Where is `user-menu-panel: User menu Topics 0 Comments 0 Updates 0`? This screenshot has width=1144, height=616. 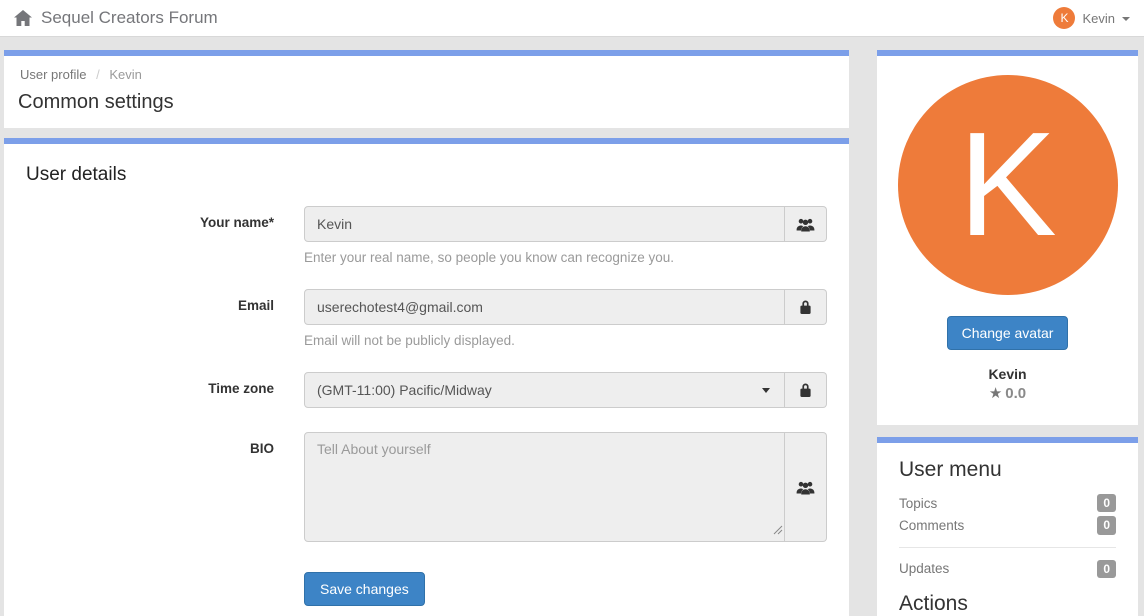
user-menu-panel: User menu Topics 0 Comments 0 Updates 0 is located at coordinates (1007, 526).